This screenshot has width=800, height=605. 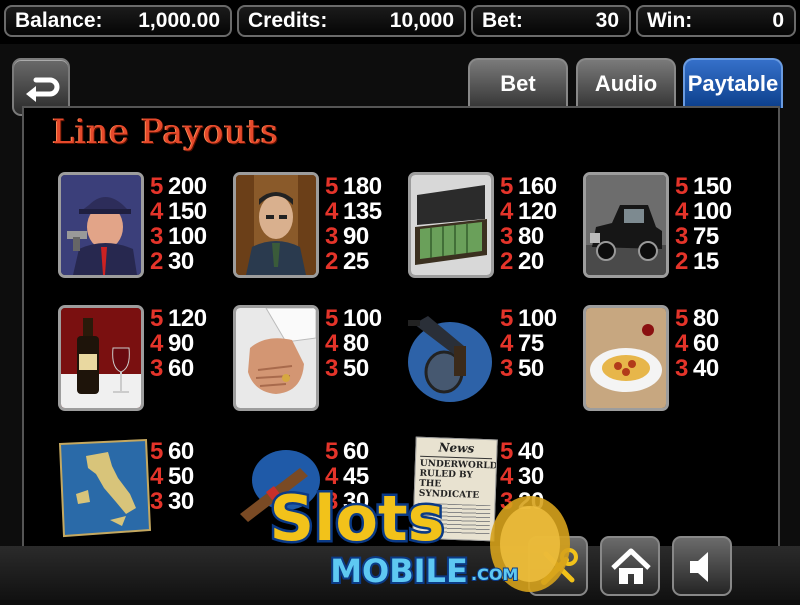 I want to click on symbol-hand-tile, so click(x=276, y=358).